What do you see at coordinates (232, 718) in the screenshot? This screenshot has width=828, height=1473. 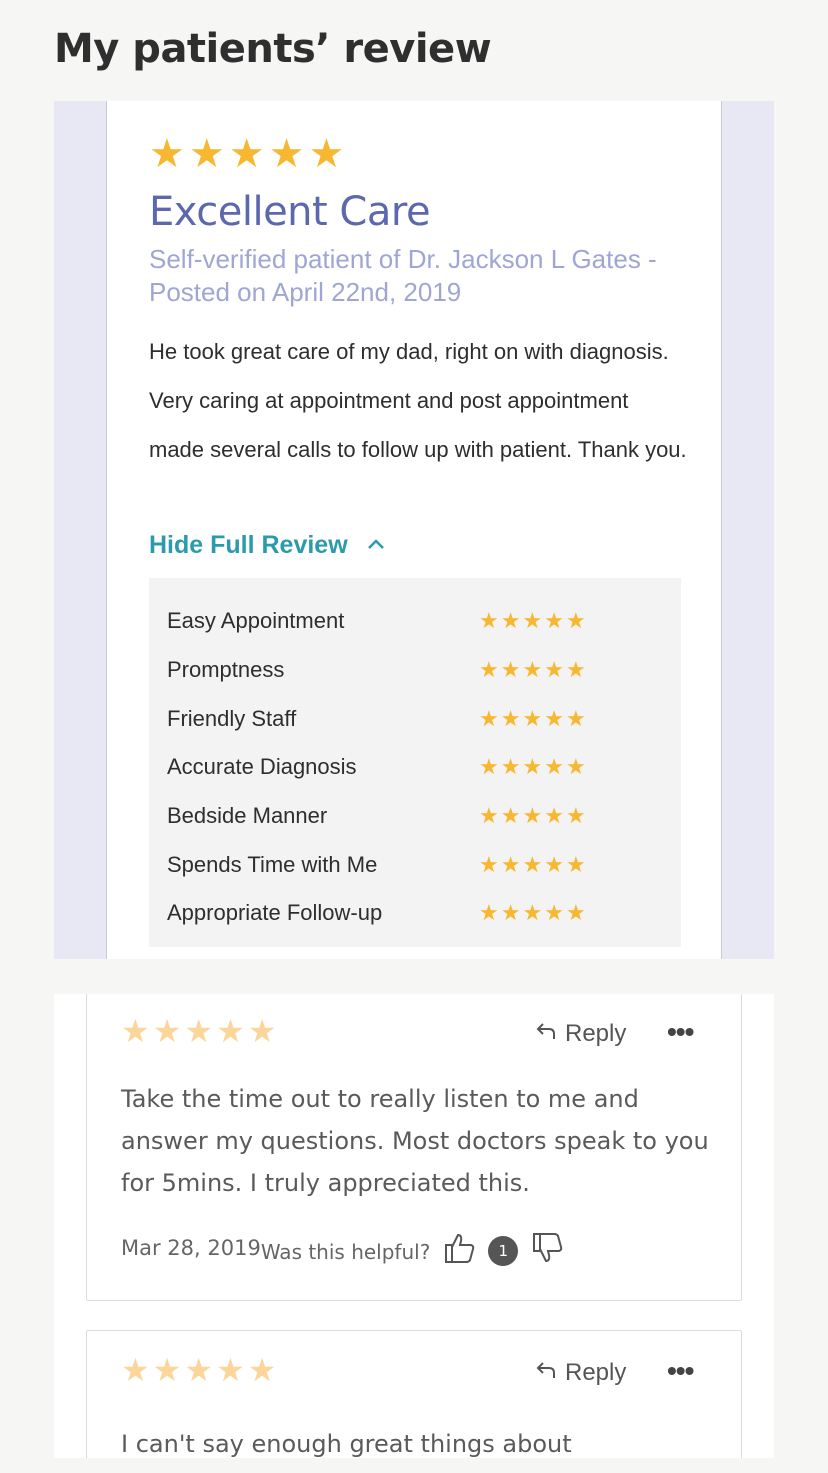 I see `rating-label: Friendly Staff` at bounding box center [232, 718].